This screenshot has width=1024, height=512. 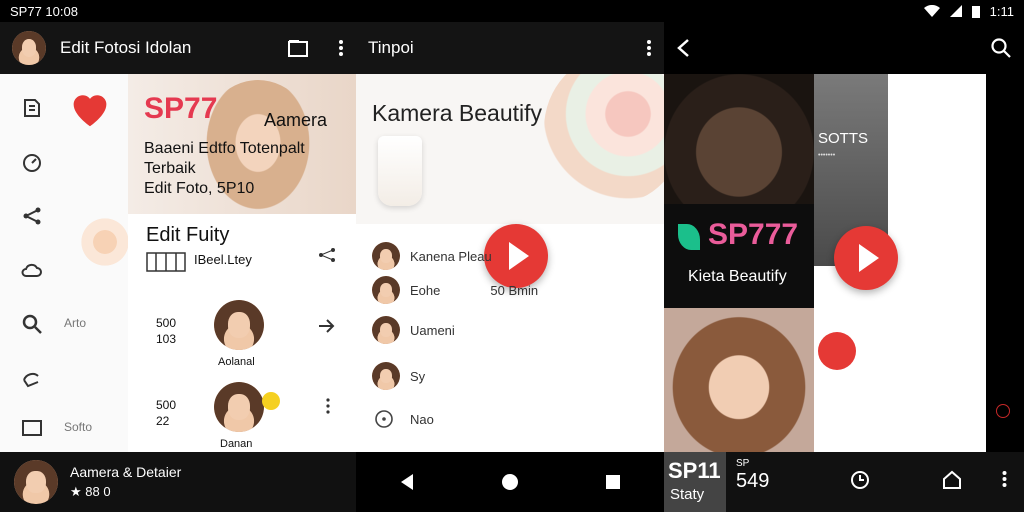 I want to click on edit-title: Edit Fuity, so click(x=188, y=235).